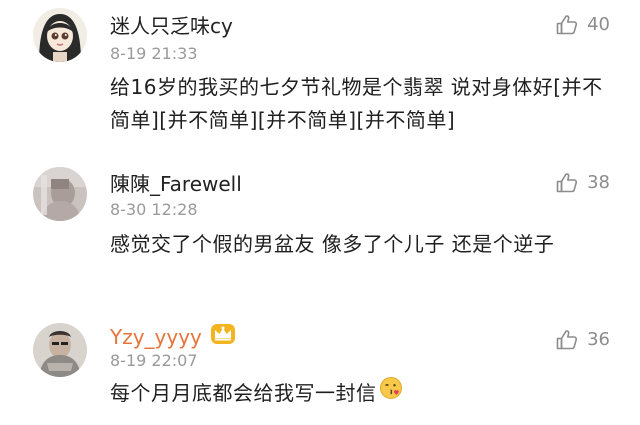  Describe the element at coordinates (332, 244) in the screenshot. I see `comment-text: 感觉交了个假的男盆友 像多了个儿子 还是个逆子` at that location.